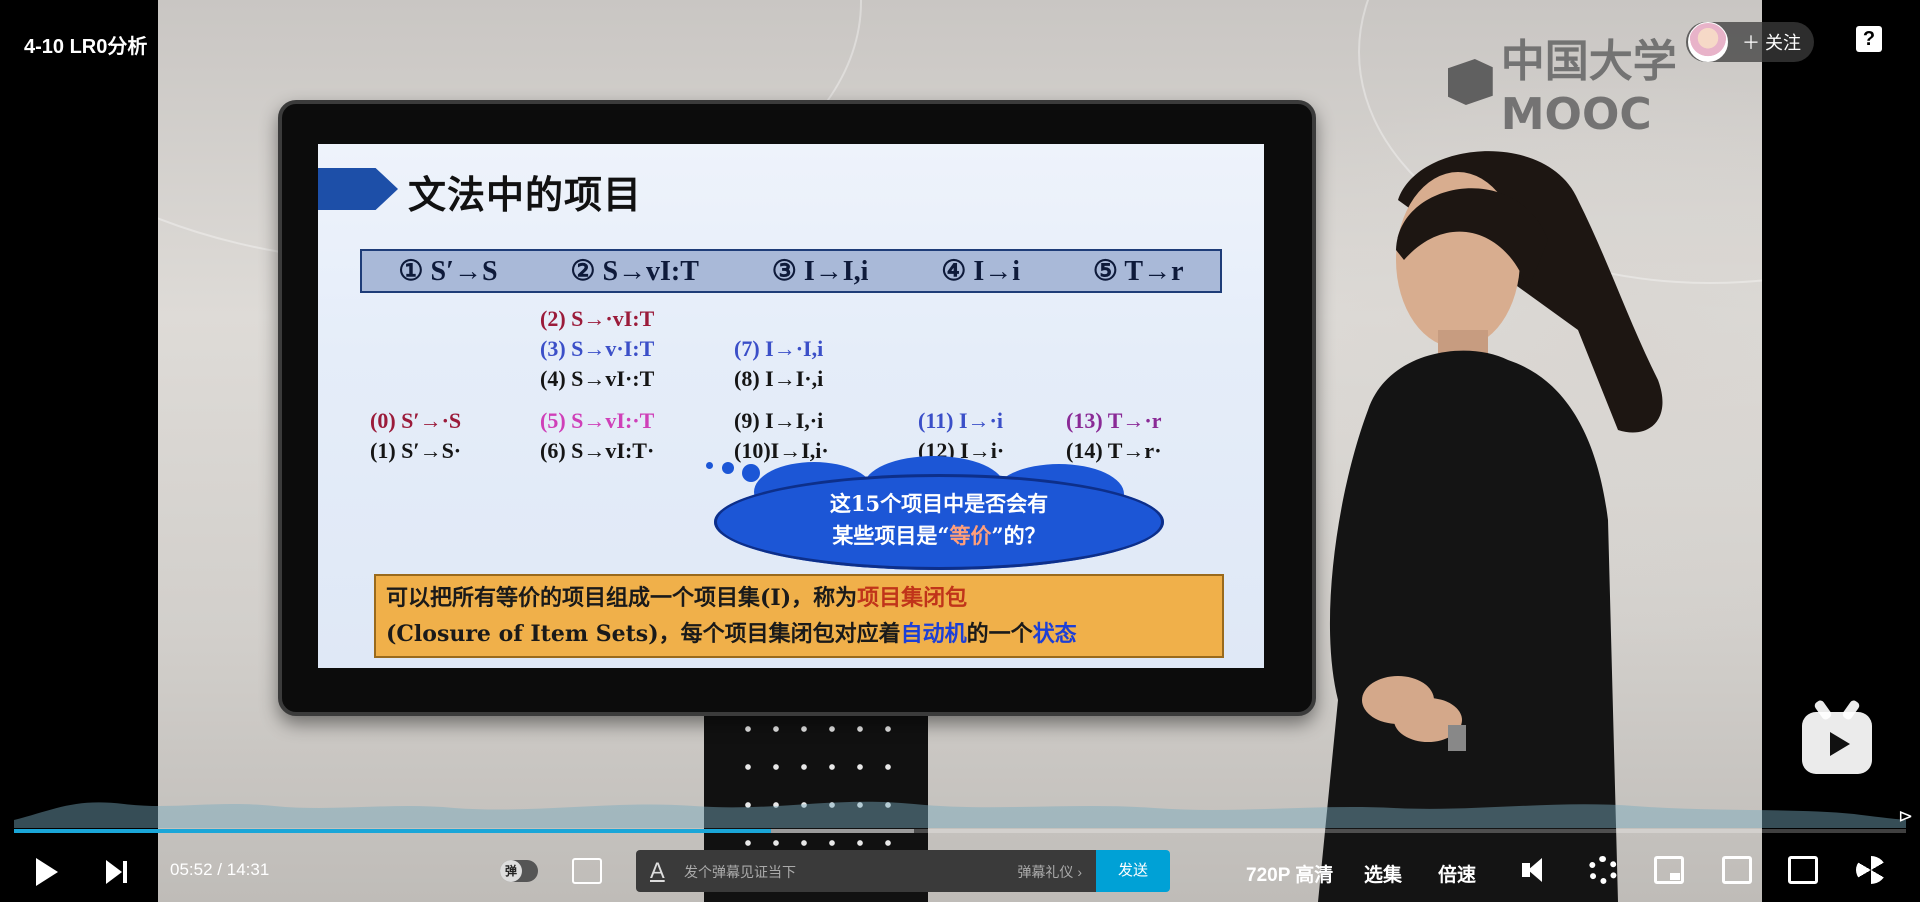  Describe the element at coordinates (779, 378) in the screenshot. I see `item-8: (8) I→I·,i` at that location.